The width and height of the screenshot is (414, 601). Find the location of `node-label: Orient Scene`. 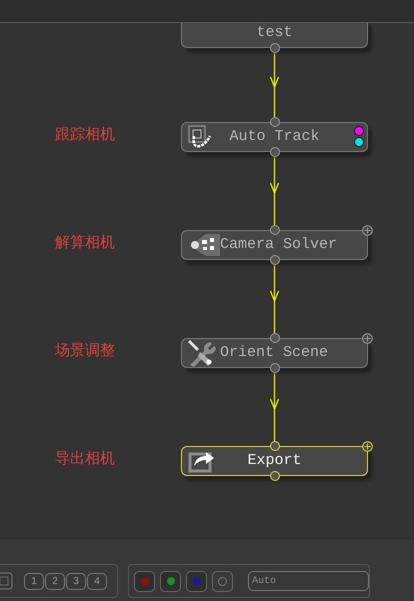

node-label: Orient Scene is located at coordinates (274, 353).